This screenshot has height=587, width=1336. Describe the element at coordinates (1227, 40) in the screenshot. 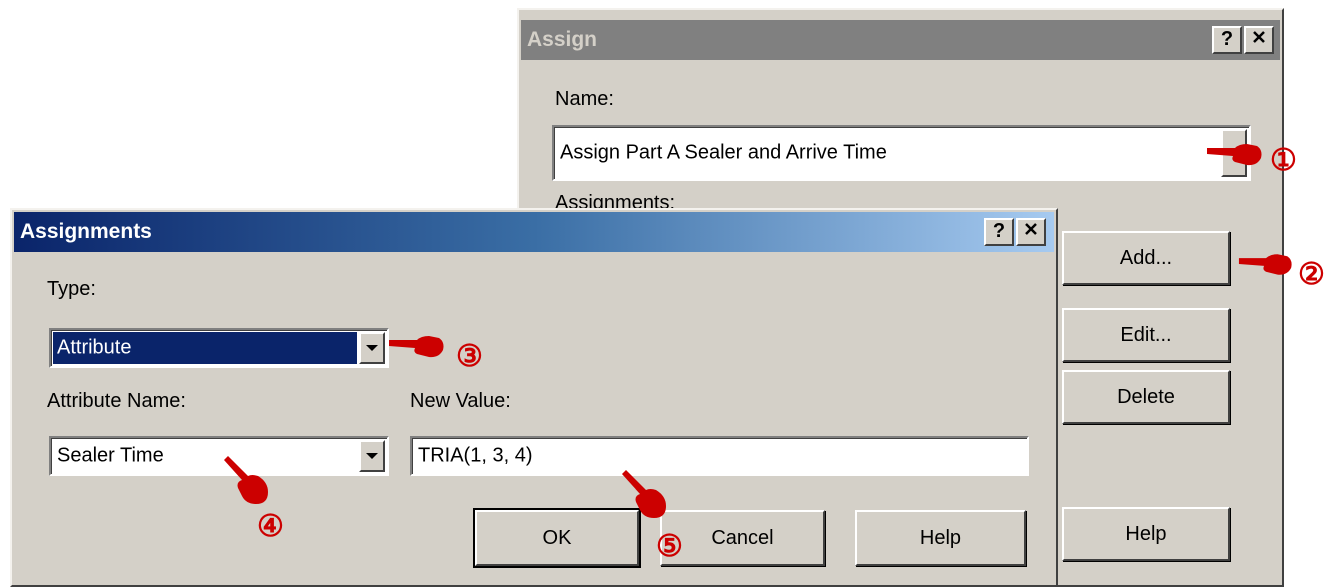

I see `assign-help-title-button: ?` at that location.